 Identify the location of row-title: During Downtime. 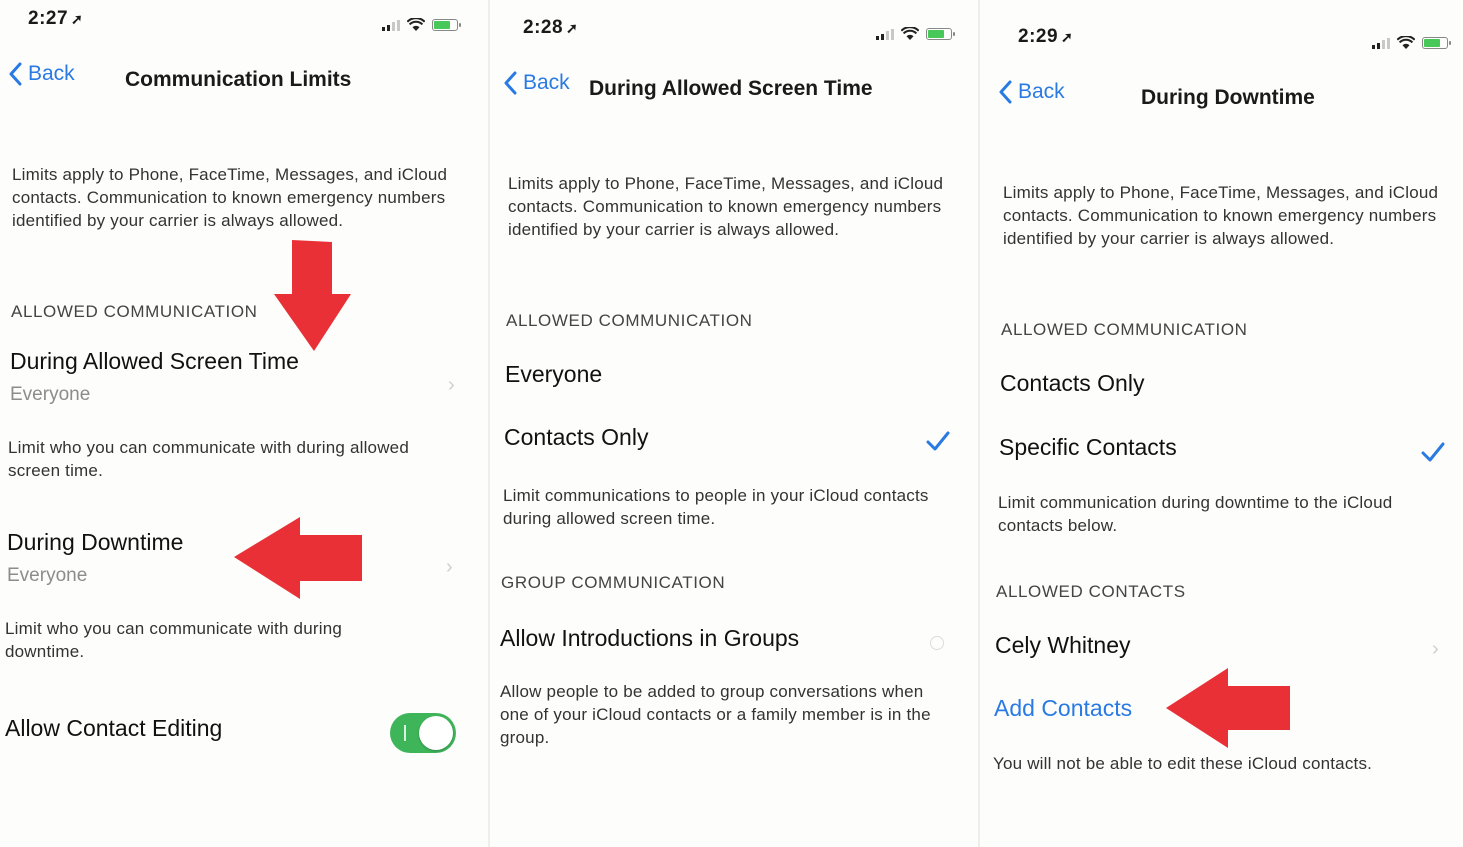
(95, 542).